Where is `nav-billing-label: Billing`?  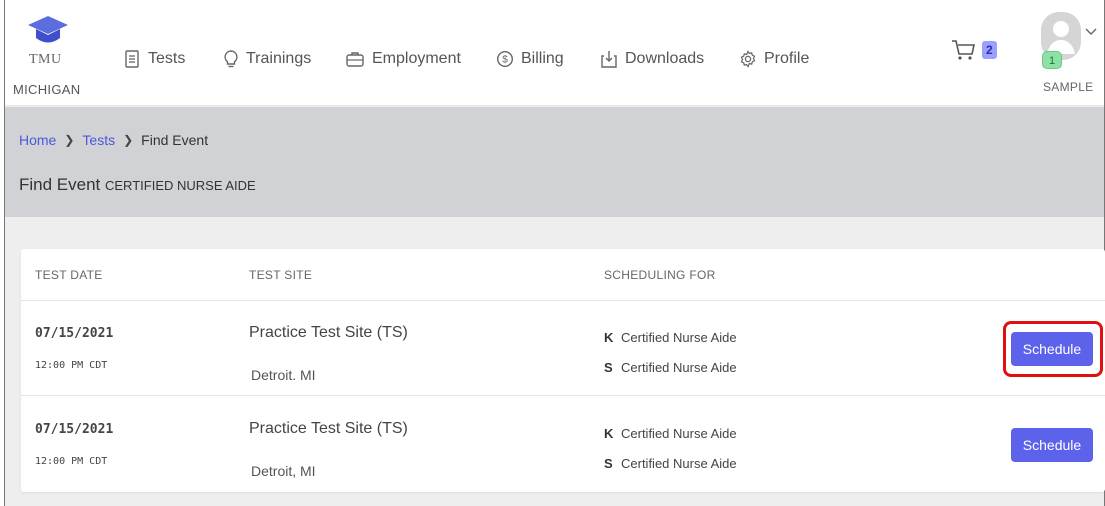
nav-billing-label: Billing is located at coordinates (542, 58).